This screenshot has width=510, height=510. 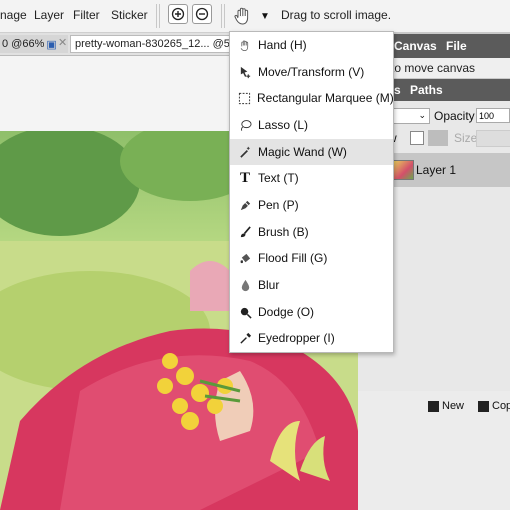 What do you see at coordinates (397, 90) in the screenshot?
I see `tab-layers: s` at bounding box center [397, 90].